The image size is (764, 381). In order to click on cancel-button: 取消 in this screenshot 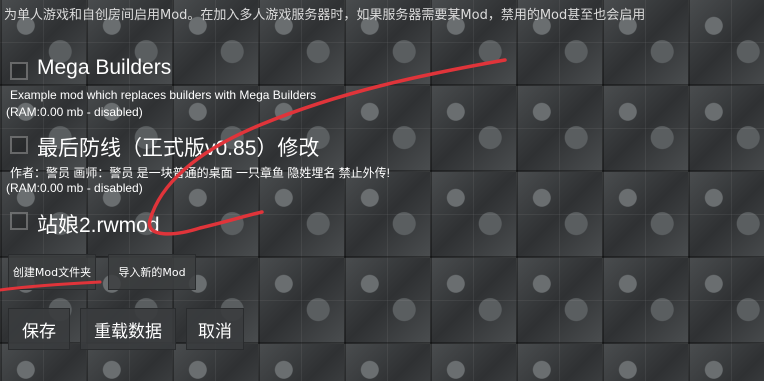, I will do `click(215, 329)`.